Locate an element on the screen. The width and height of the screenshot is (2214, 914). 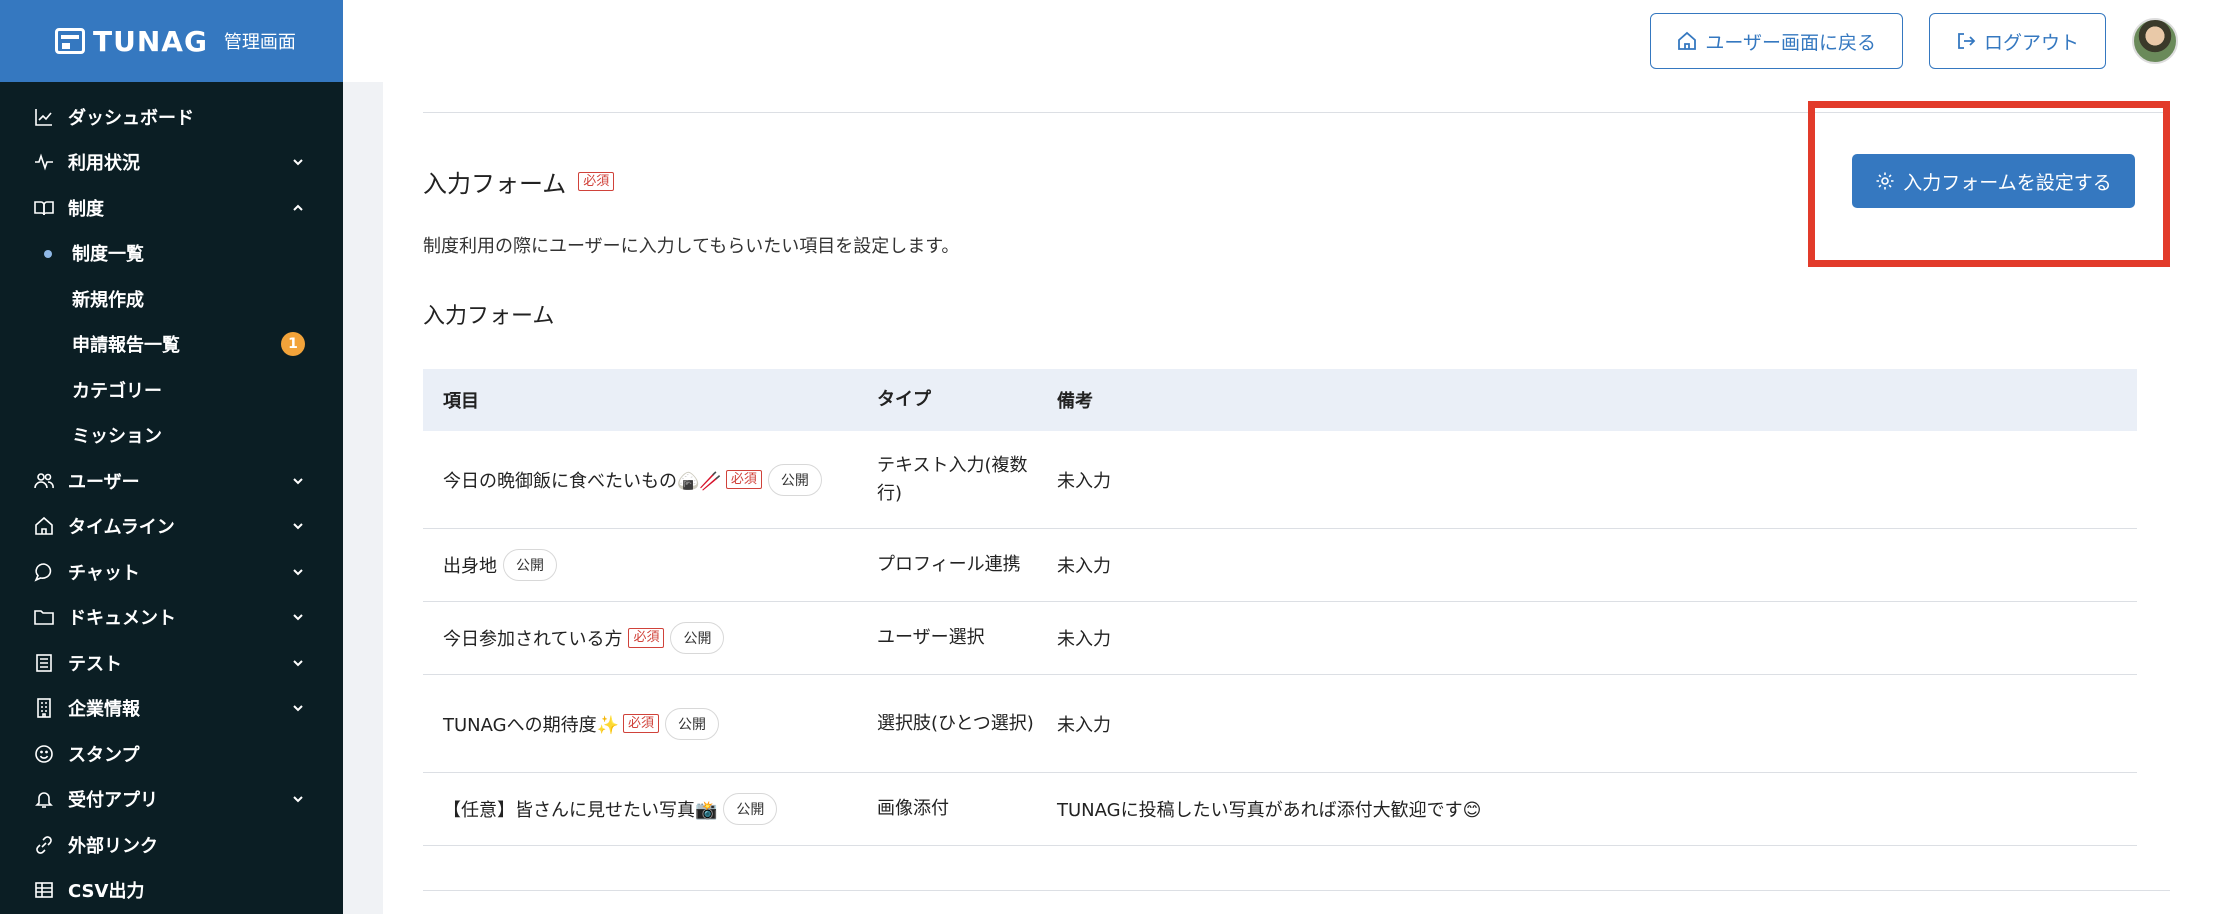
logout-button: ログアウト is located at coordinates (2017, 41).